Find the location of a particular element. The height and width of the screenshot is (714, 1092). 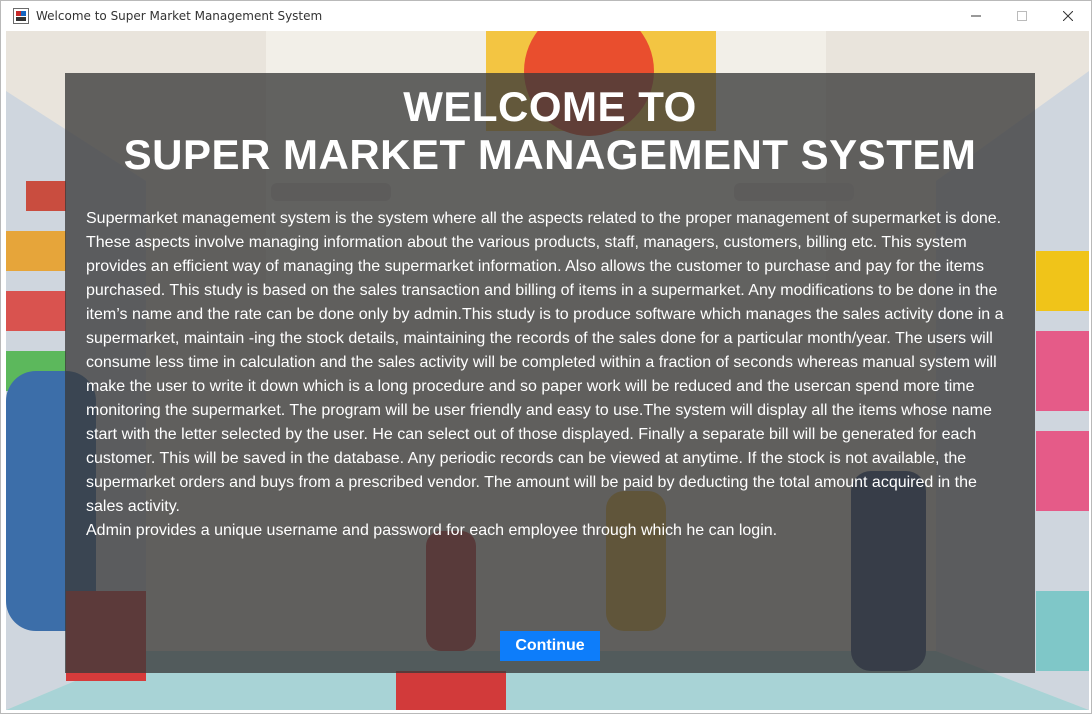

minimize-button is located at coordinates (976, 16).